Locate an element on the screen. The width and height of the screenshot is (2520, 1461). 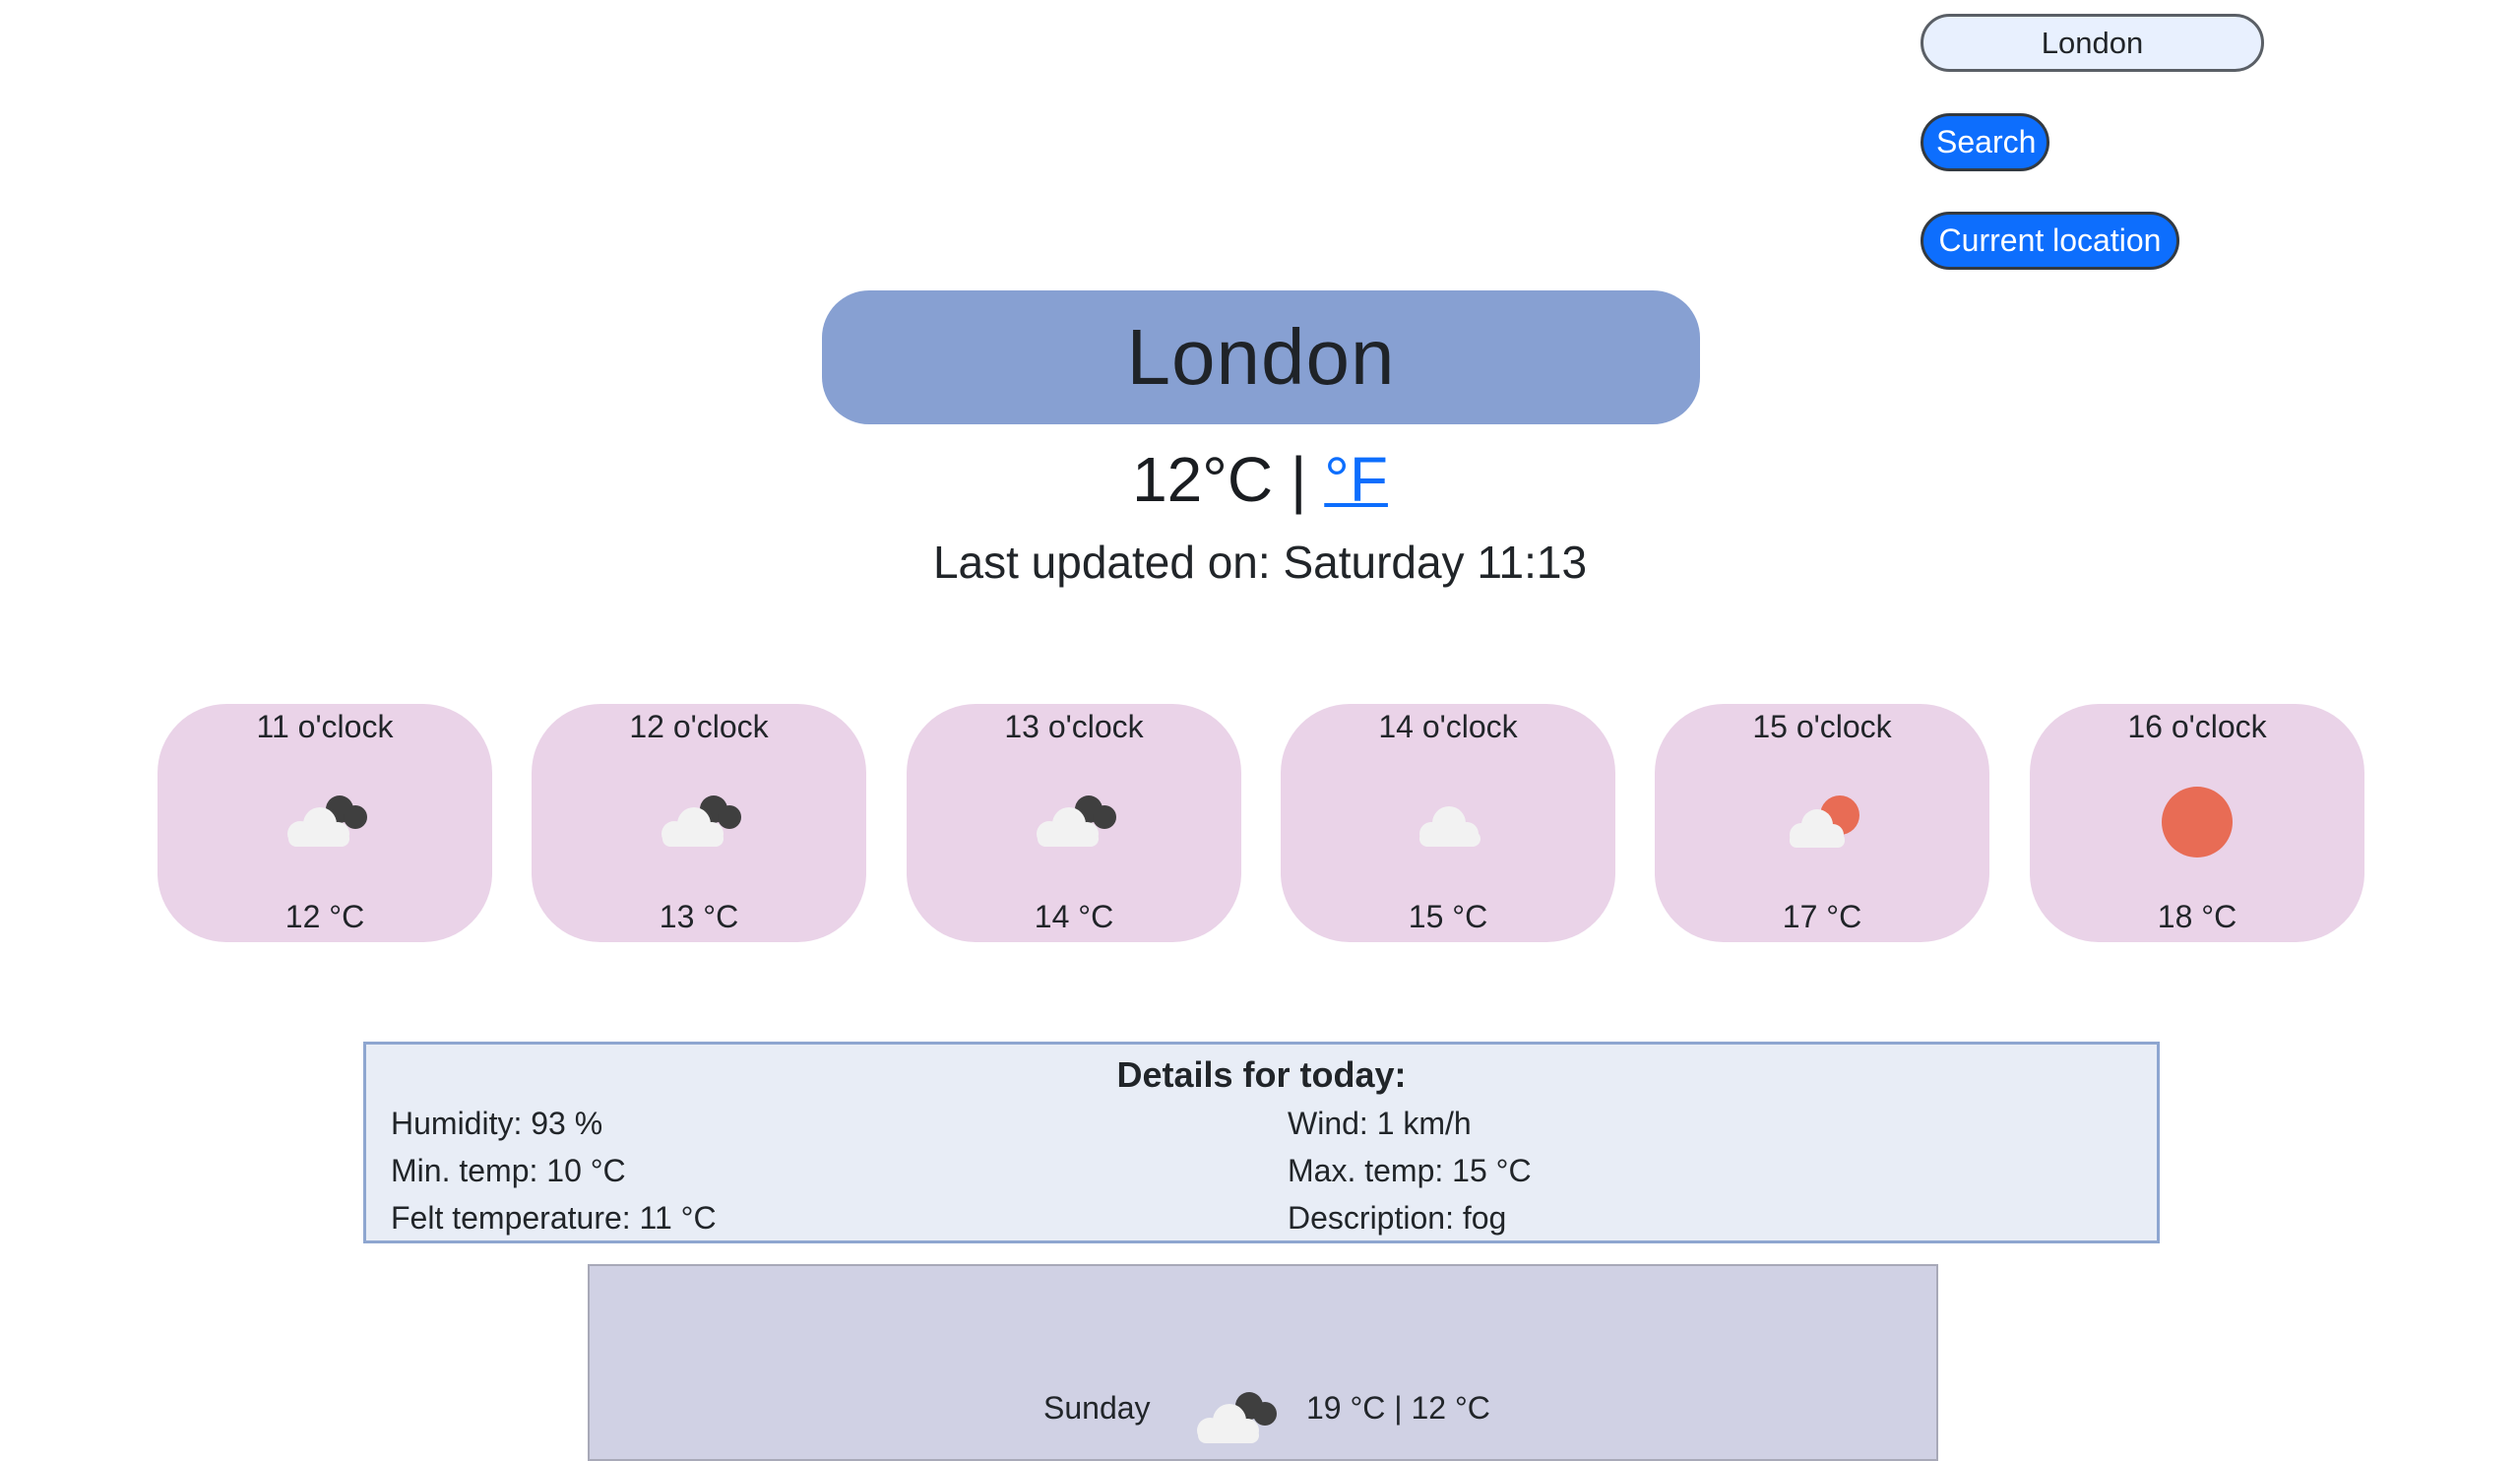
hour-temperature: 14 °C is located at coordinates (1074, 916).